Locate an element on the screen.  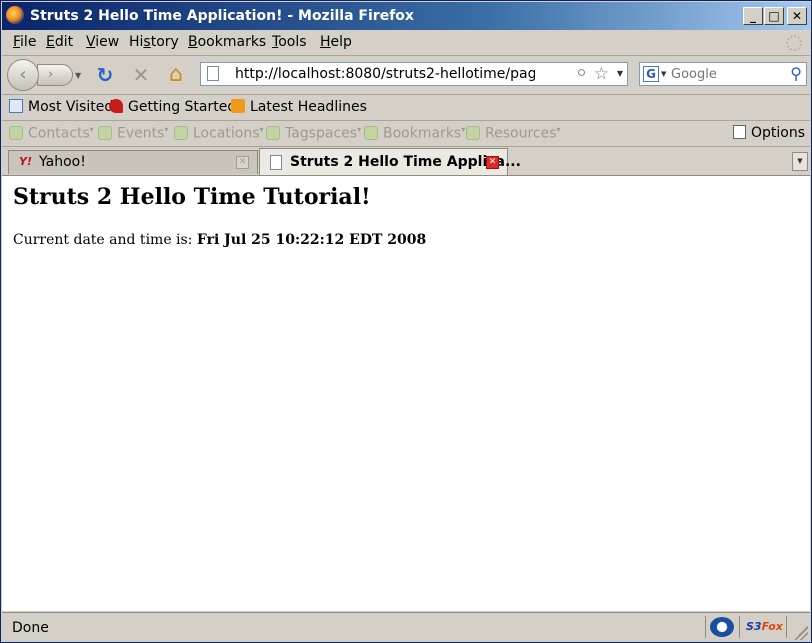
identity-dot-icon is located at coordinates (581, 72).